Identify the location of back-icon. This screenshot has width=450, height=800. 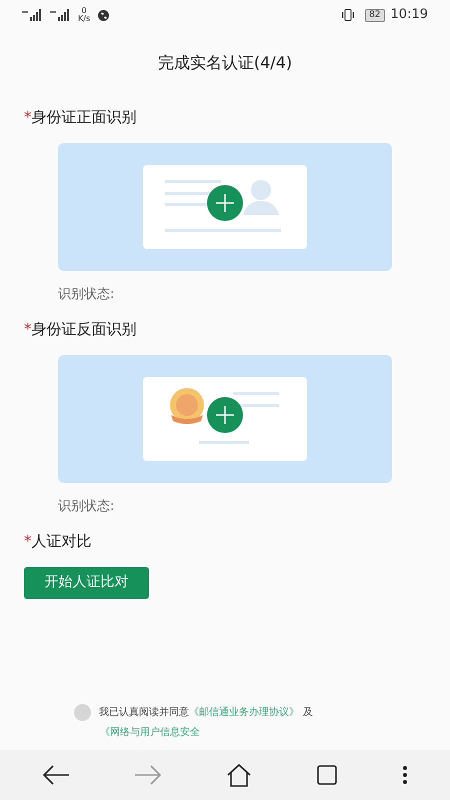
(56, 775).